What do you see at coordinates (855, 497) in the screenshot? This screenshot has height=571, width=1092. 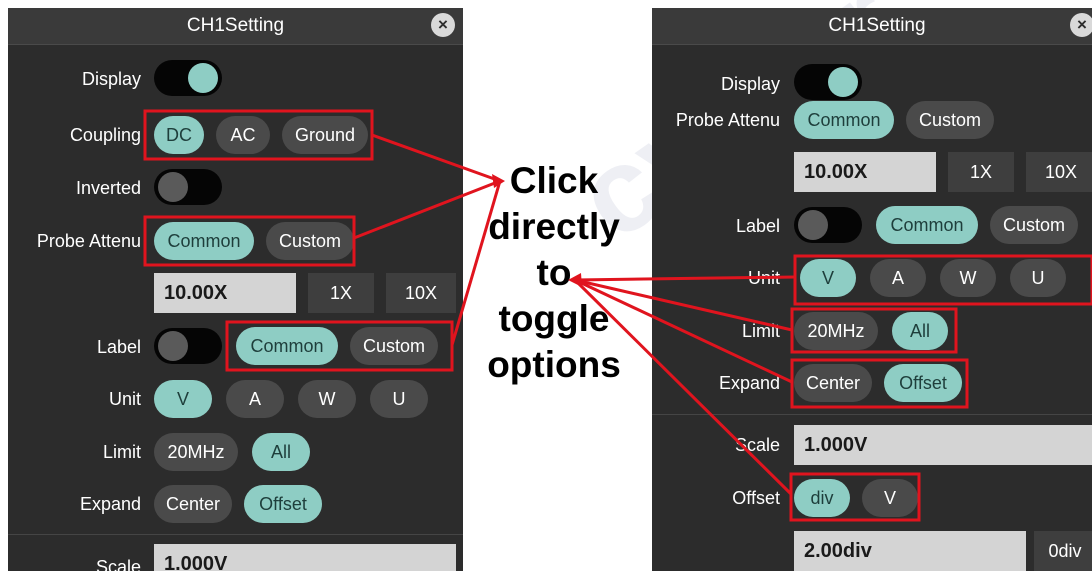 I see `highlight-offset-box` at bounding box center [855, 497].